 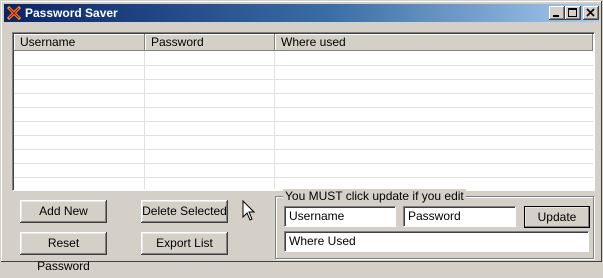 What do you see at coordinates (374, 196) in the screenshot?
I see `edit-group-label: You MUST click update if you edit` at bounding box center [374, 196].